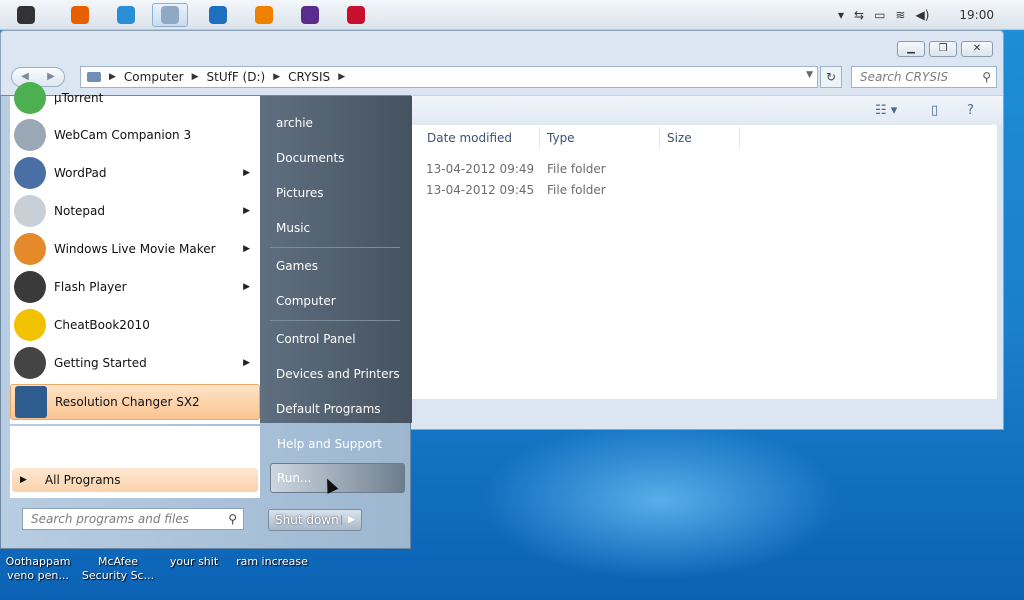  What do you see at coordinates (294, 123) in the screenshot?
I see `place-archie: archie` at bounding box center [294, 123].